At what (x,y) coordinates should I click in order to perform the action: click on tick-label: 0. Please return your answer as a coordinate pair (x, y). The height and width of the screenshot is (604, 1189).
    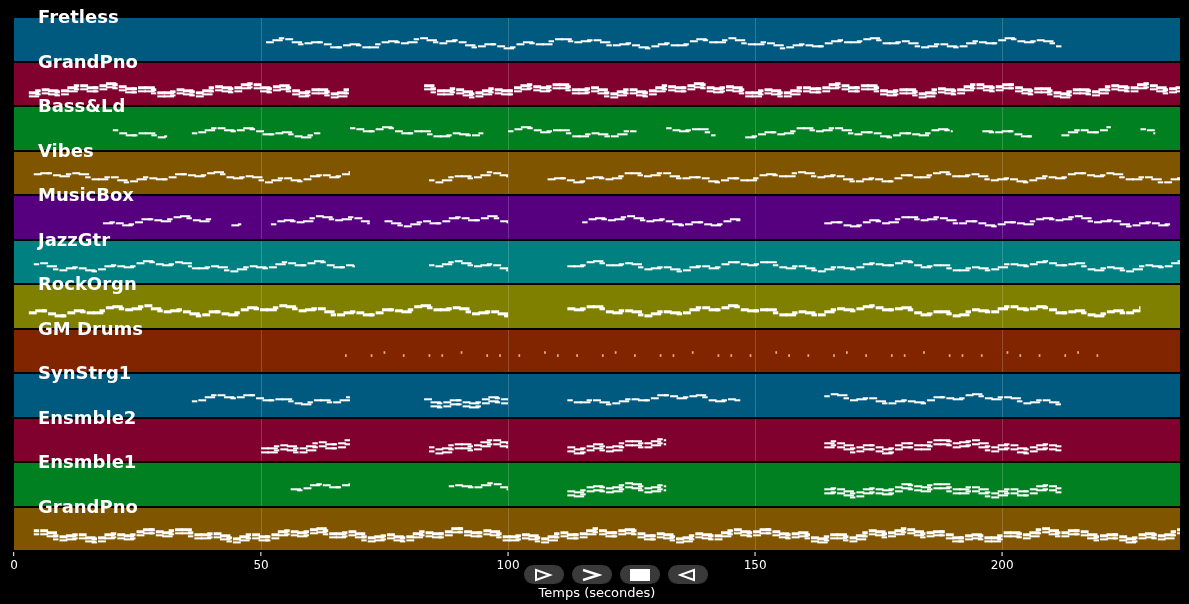
    Looking at the image, I should click on (14, 565).